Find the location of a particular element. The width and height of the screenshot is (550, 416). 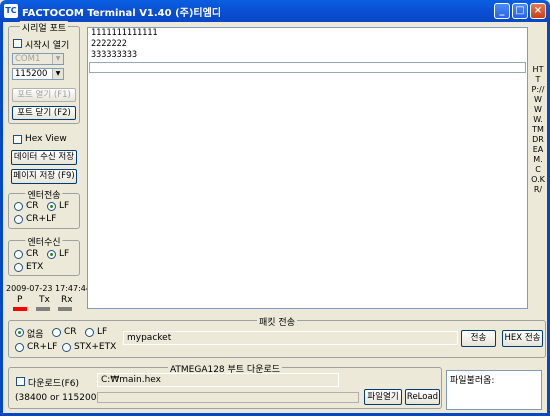

download-progress-bar is located at coordinates (228, 397).